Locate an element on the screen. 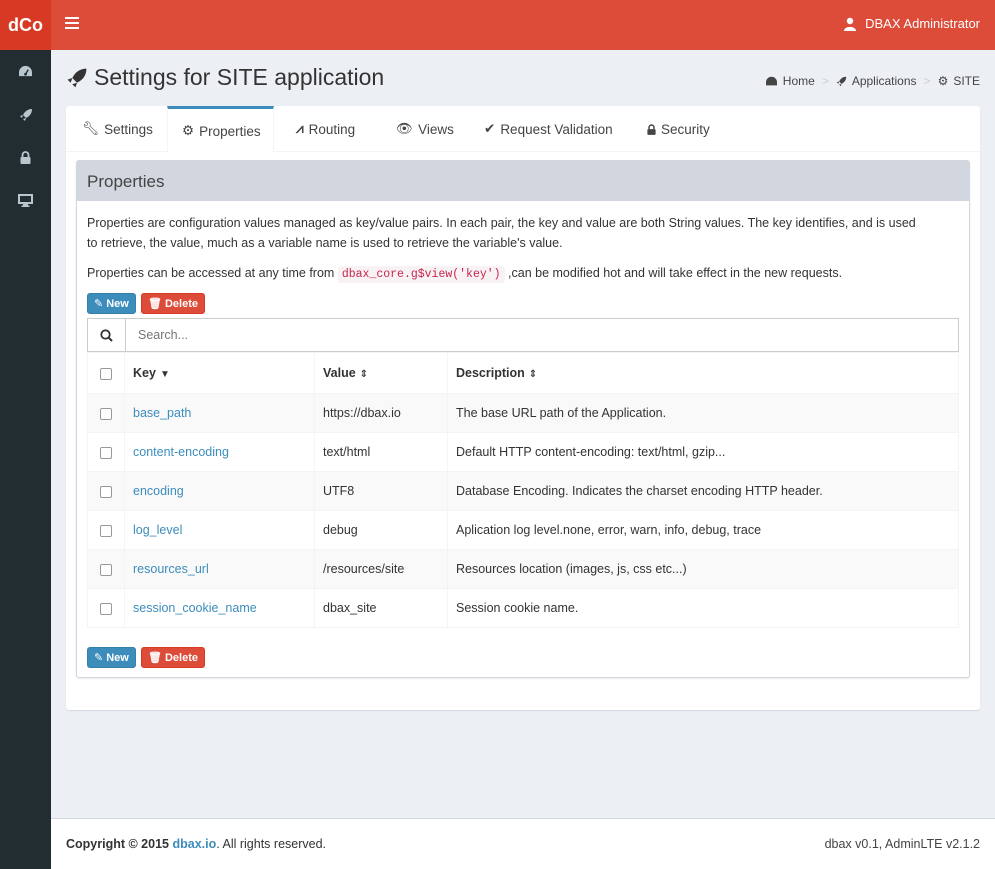 Image resolution: width=995 pixels, height=869 pixels. select-all-cell is located at coordinates (106, 373).